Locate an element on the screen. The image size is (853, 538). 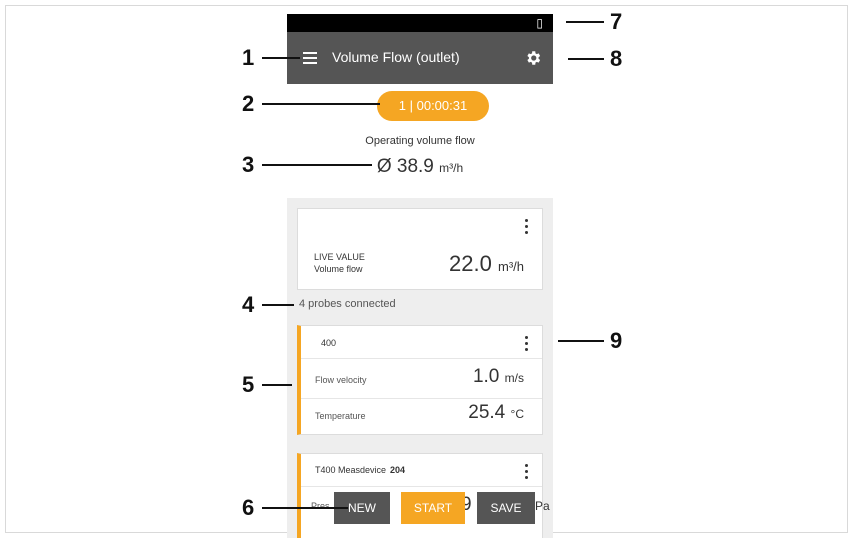
page-title: Volume Flow (outlet) is located at coordinates (396, 57).